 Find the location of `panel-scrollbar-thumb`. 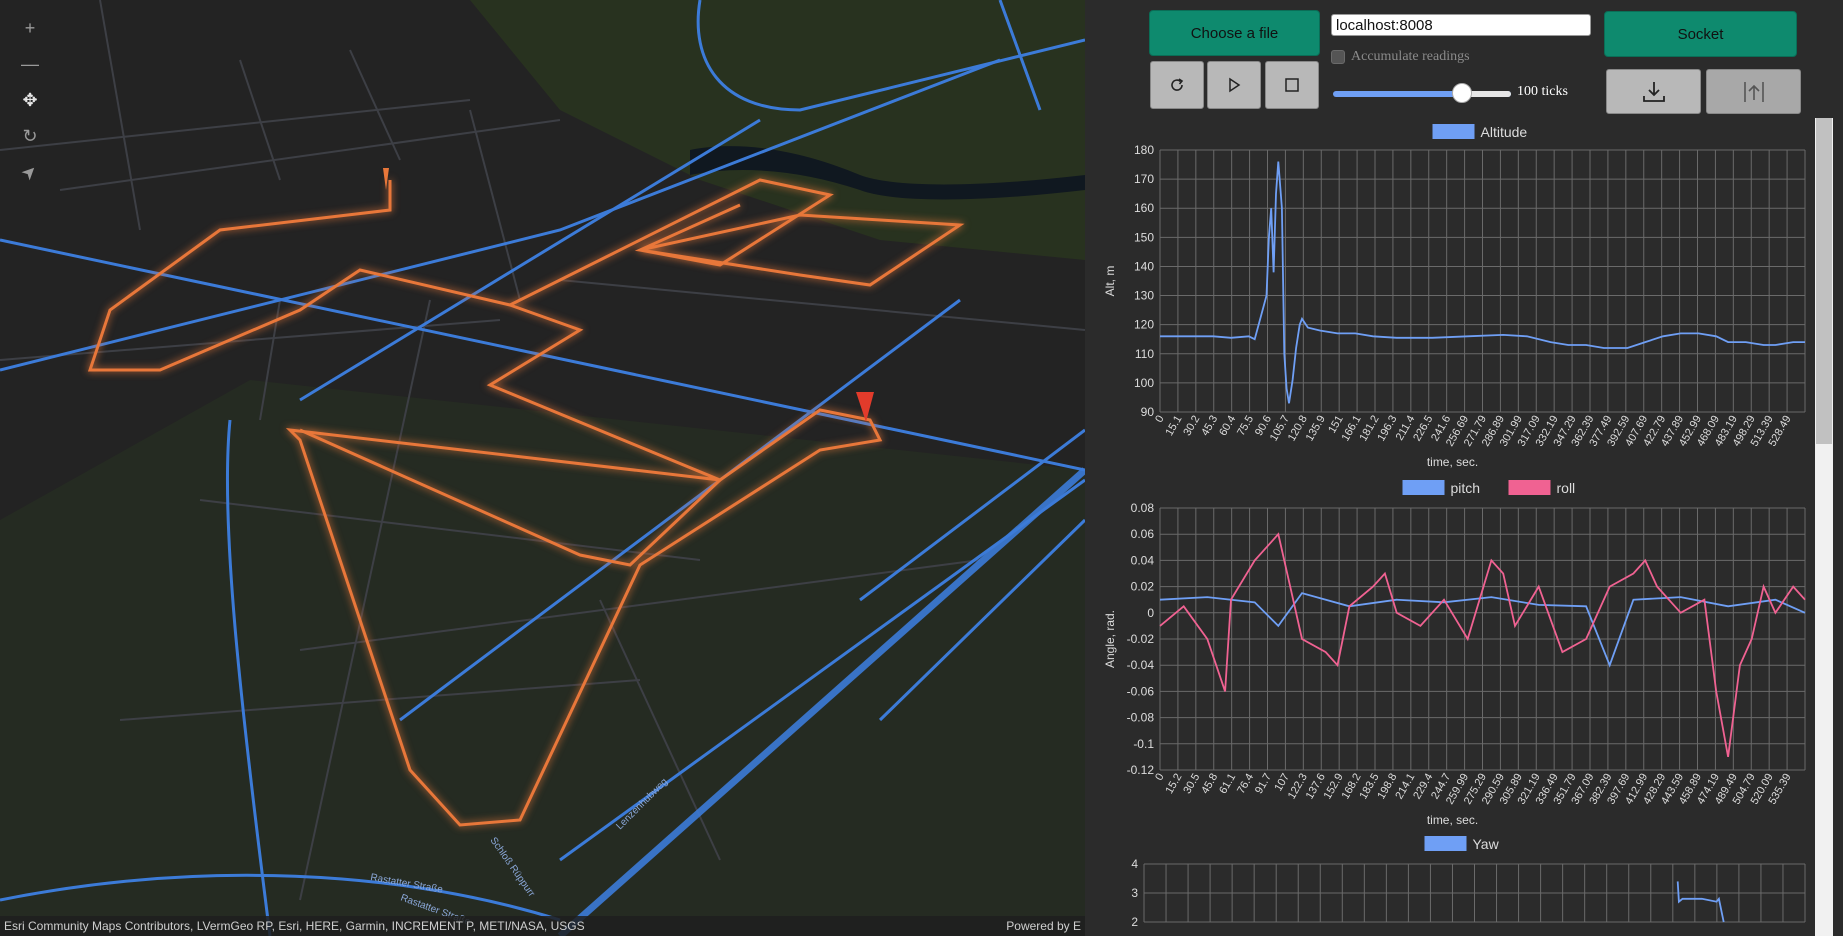

panel-scrollbar-thumb is located at coordinates (1824, 281).